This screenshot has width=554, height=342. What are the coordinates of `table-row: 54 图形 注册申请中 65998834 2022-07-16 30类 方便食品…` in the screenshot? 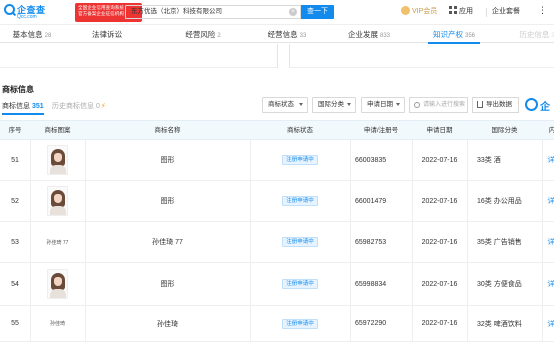 It's located at (277, 284).